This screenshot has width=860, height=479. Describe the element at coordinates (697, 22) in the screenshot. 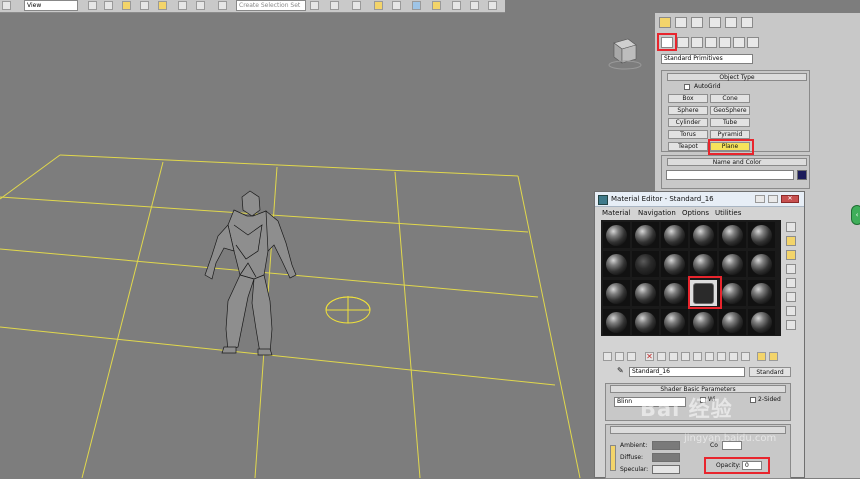

I see `hierarchy-tab-icon` at that location.